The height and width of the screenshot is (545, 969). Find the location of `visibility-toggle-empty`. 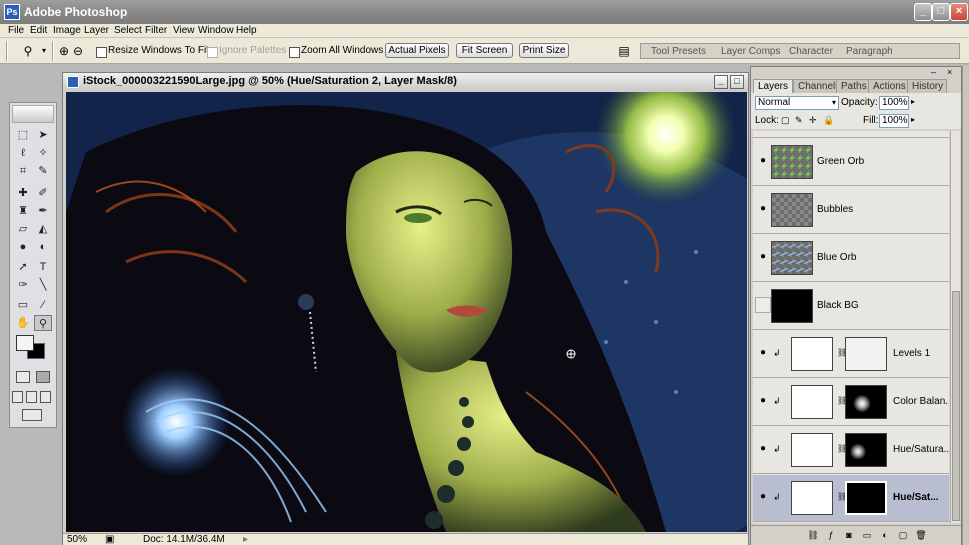

visibility-toggle-empty is located at coordinates (763, 305).